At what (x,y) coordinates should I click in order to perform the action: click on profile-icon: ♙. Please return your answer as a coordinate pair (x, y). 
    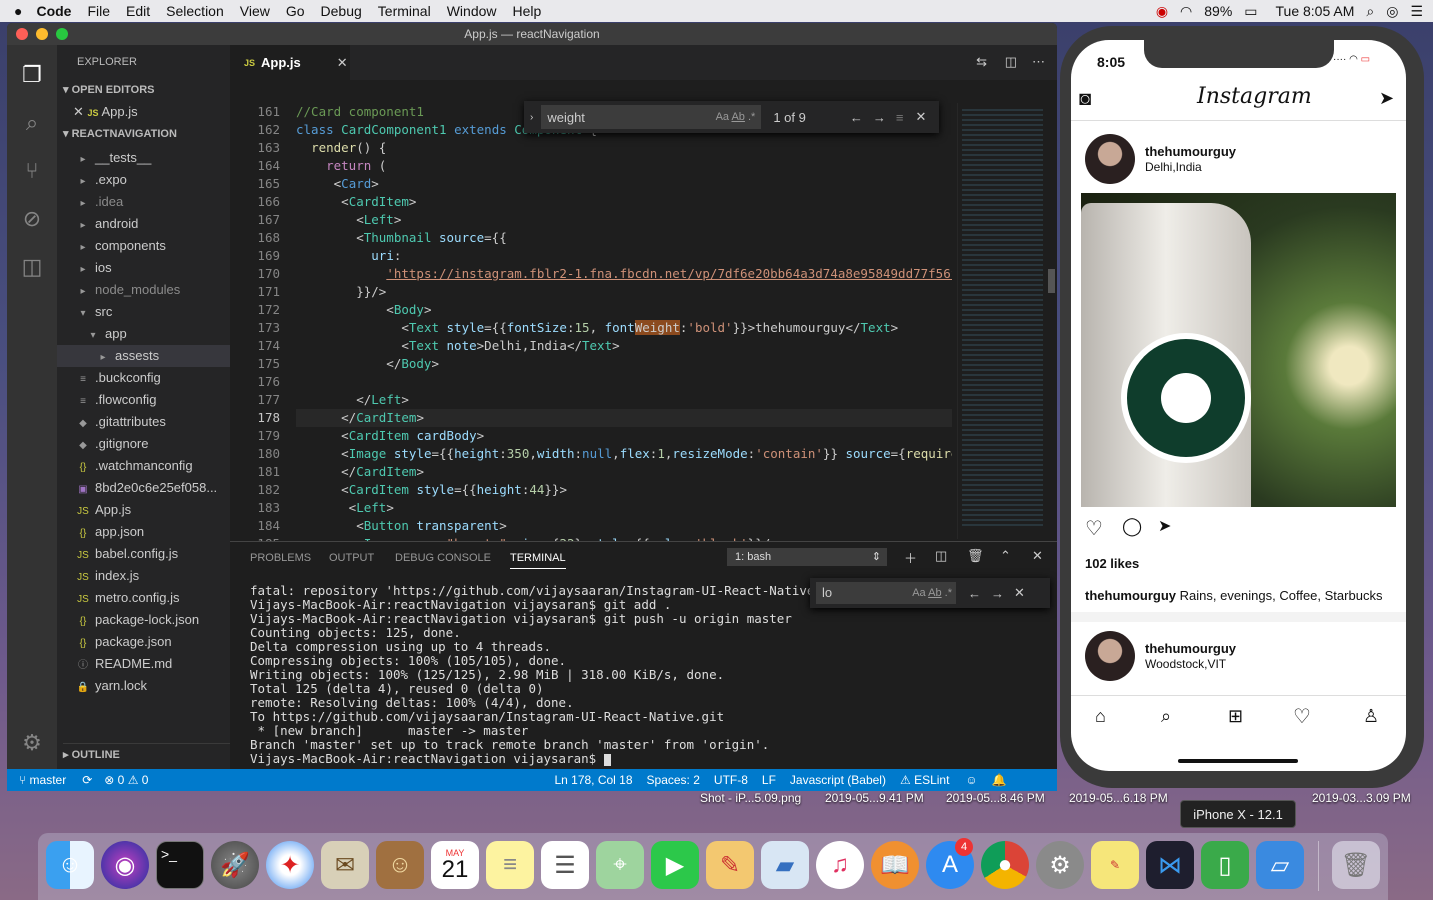
    Looking at the image, I should click on (1371, 716).